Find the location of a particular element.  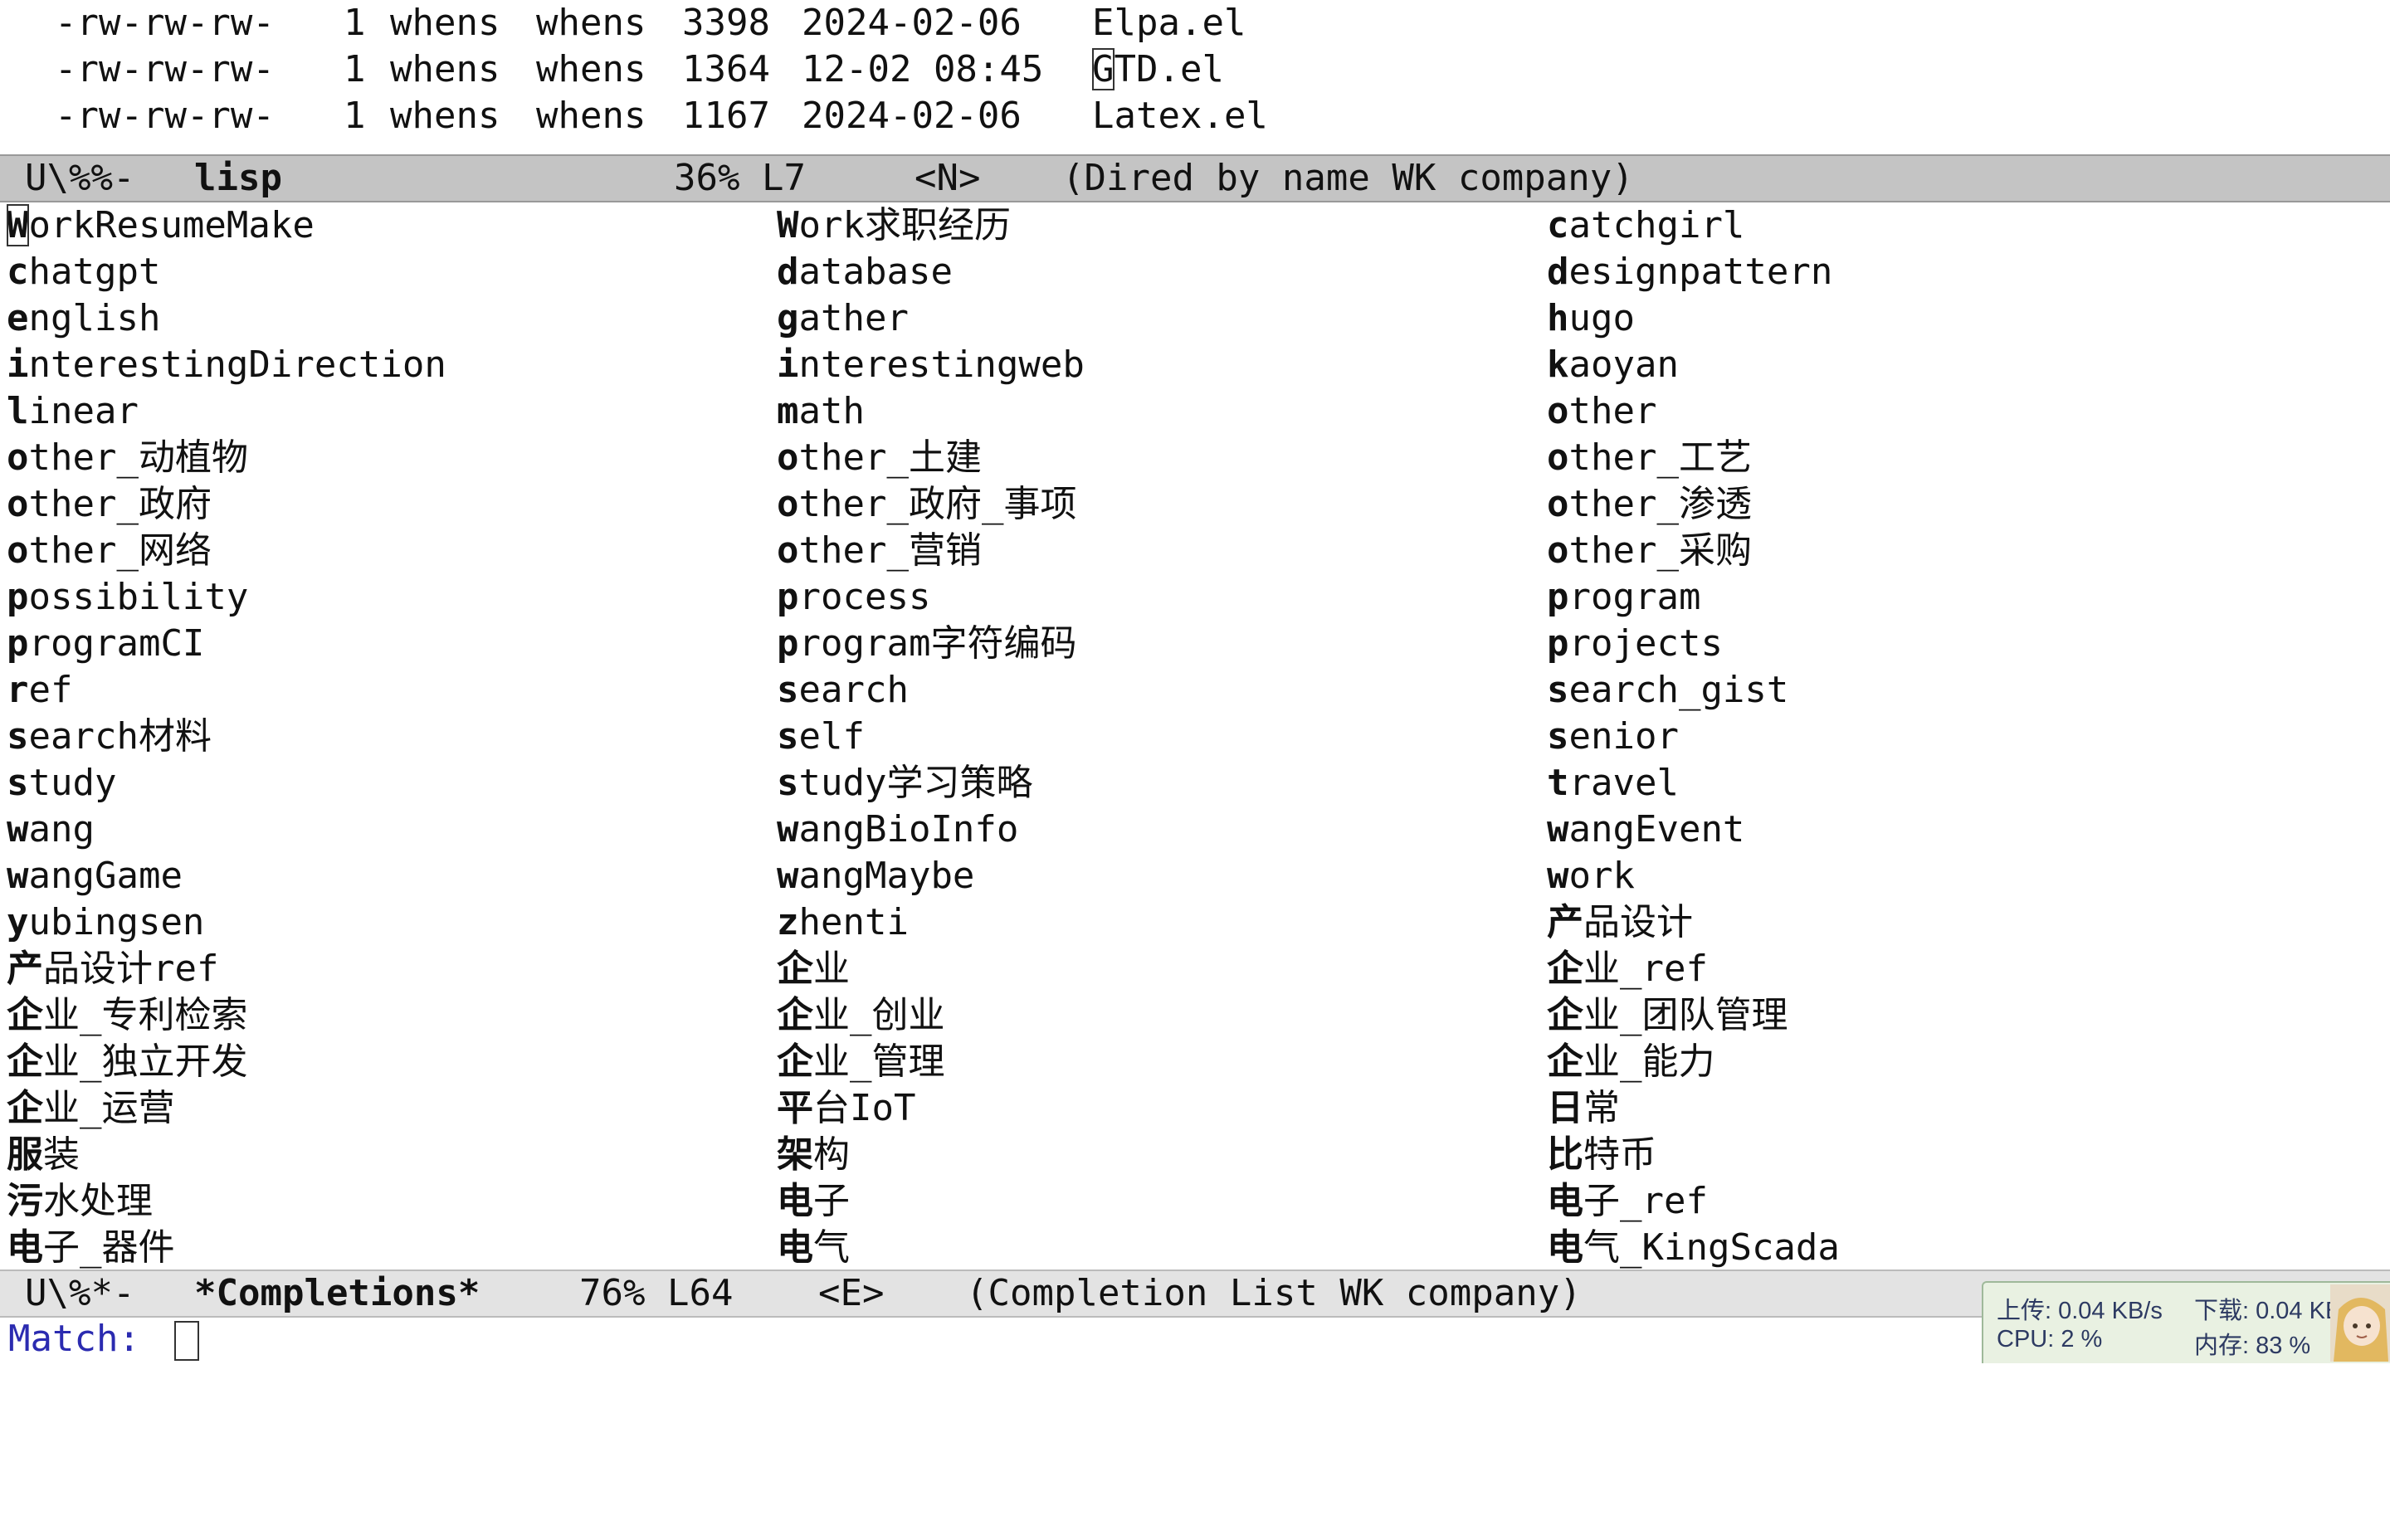

completion-candidate: math is located at coordinates (821, 411).